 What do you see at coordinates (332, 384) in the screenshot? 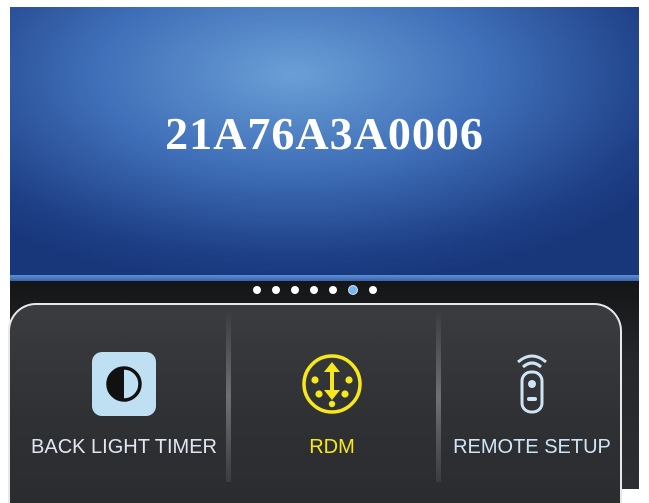
I see `rdm-connector-icon` at bounding box center [332, 384].